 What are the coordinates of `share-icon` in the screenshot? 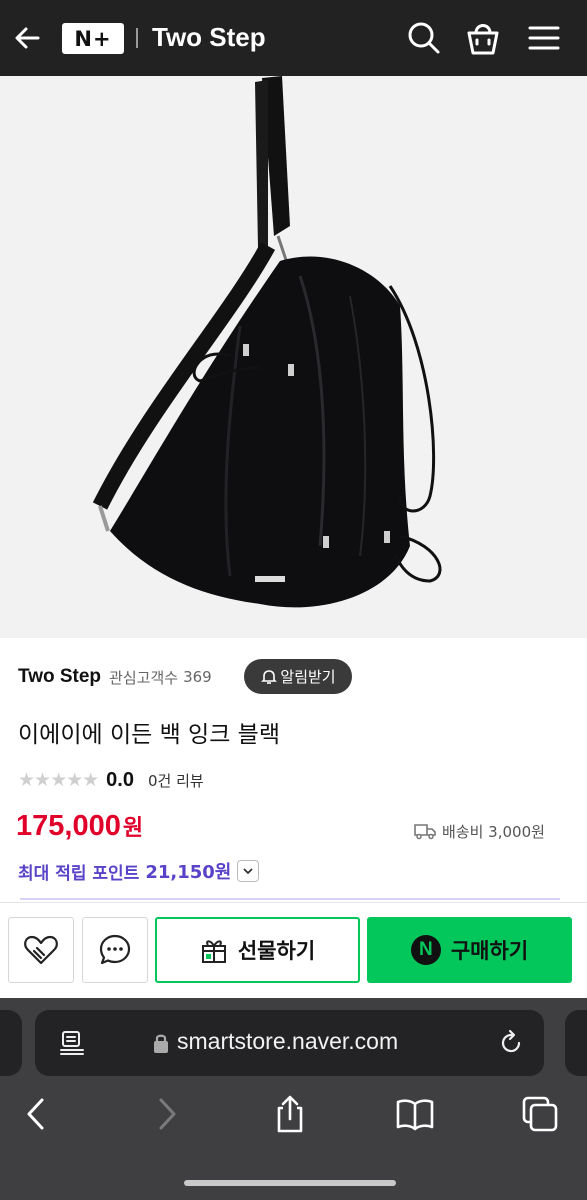 It's located at (290, 1114).